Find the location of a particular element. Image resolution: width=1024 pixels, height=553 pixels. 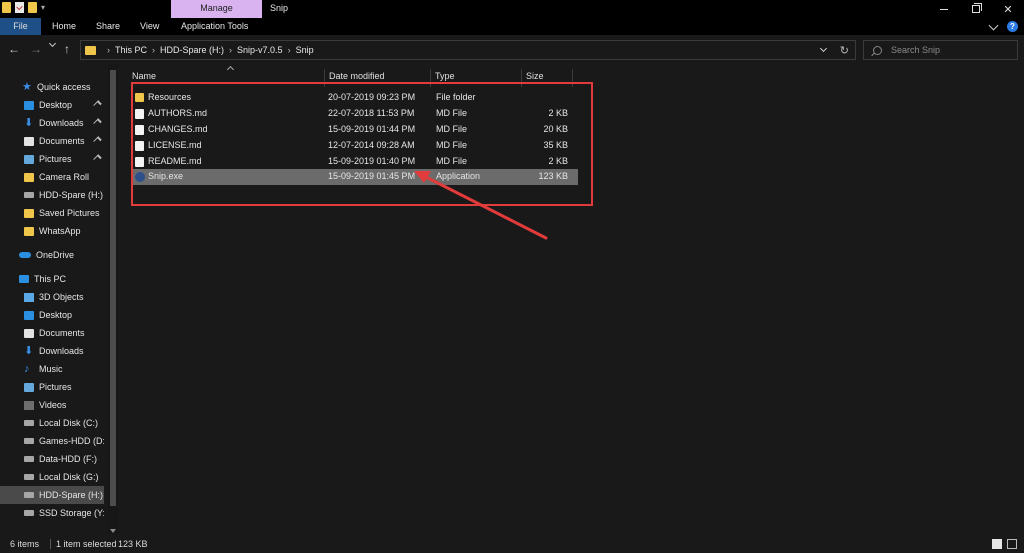

sidebar-item-local-disk-c: Local Disk (C:) is located at coordinates (52, 423).